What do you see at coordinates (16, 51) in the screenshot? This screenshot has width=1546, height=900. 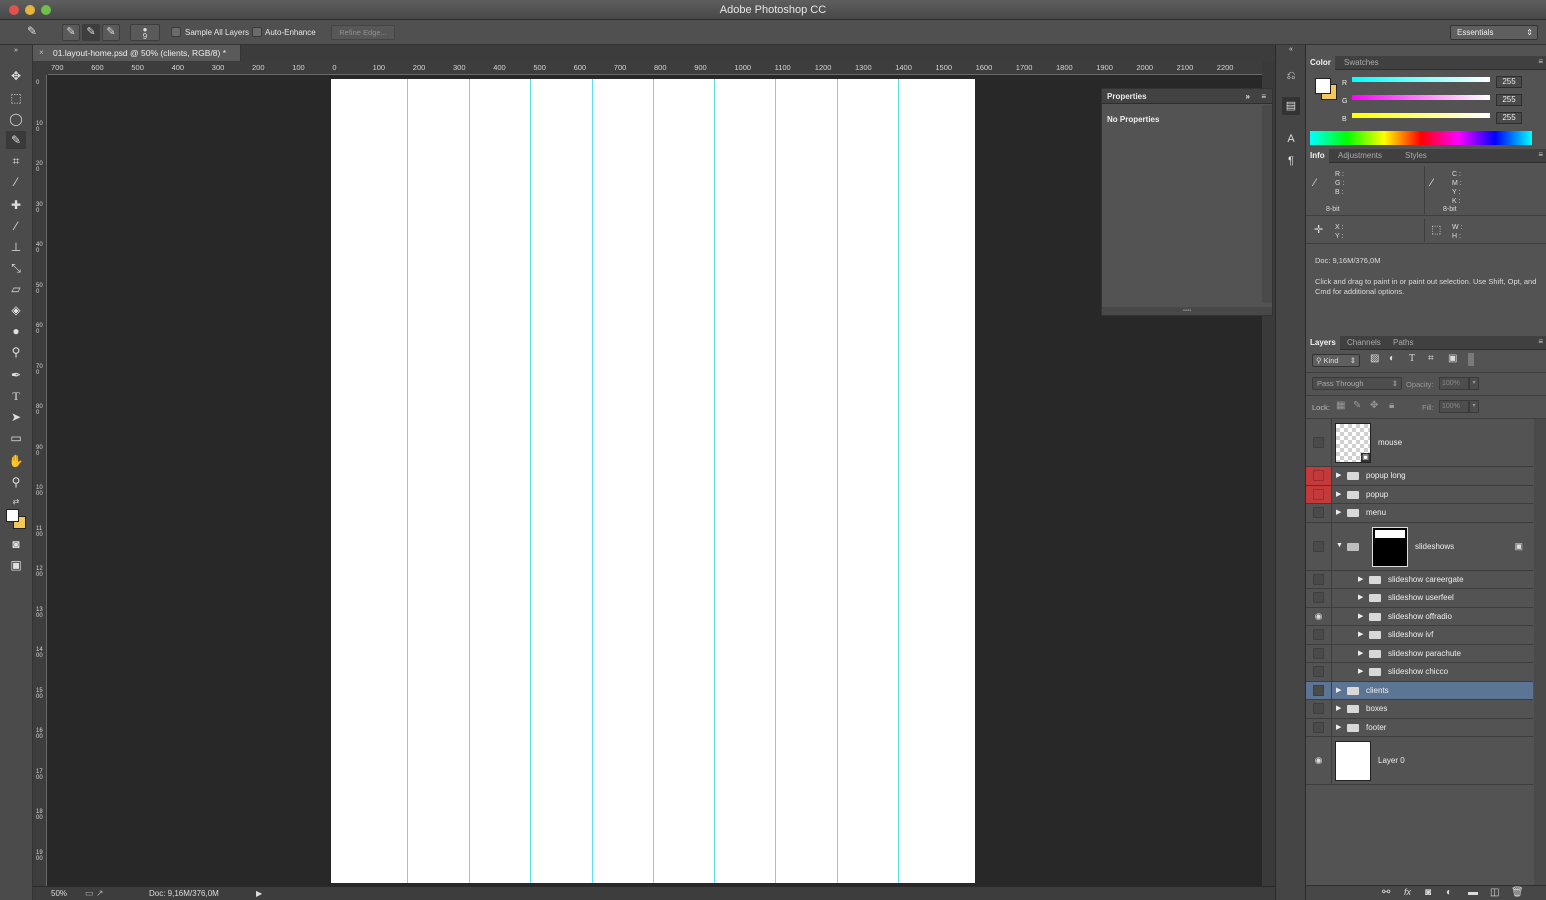 I see `collapse-toolbar-icon: »` at bounding box center [16, 51].